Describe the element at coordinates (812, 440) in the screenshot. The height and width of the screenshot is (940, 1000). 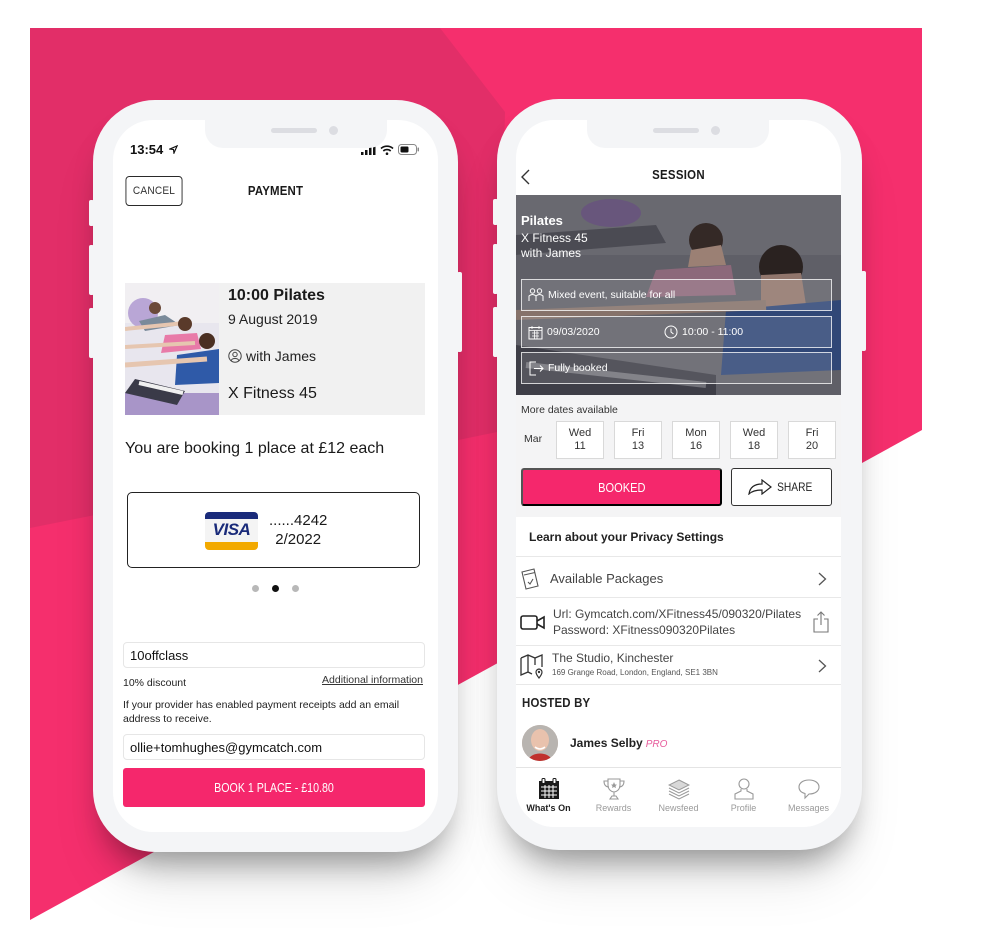
I see `date-chip: Fri 20` at that location.